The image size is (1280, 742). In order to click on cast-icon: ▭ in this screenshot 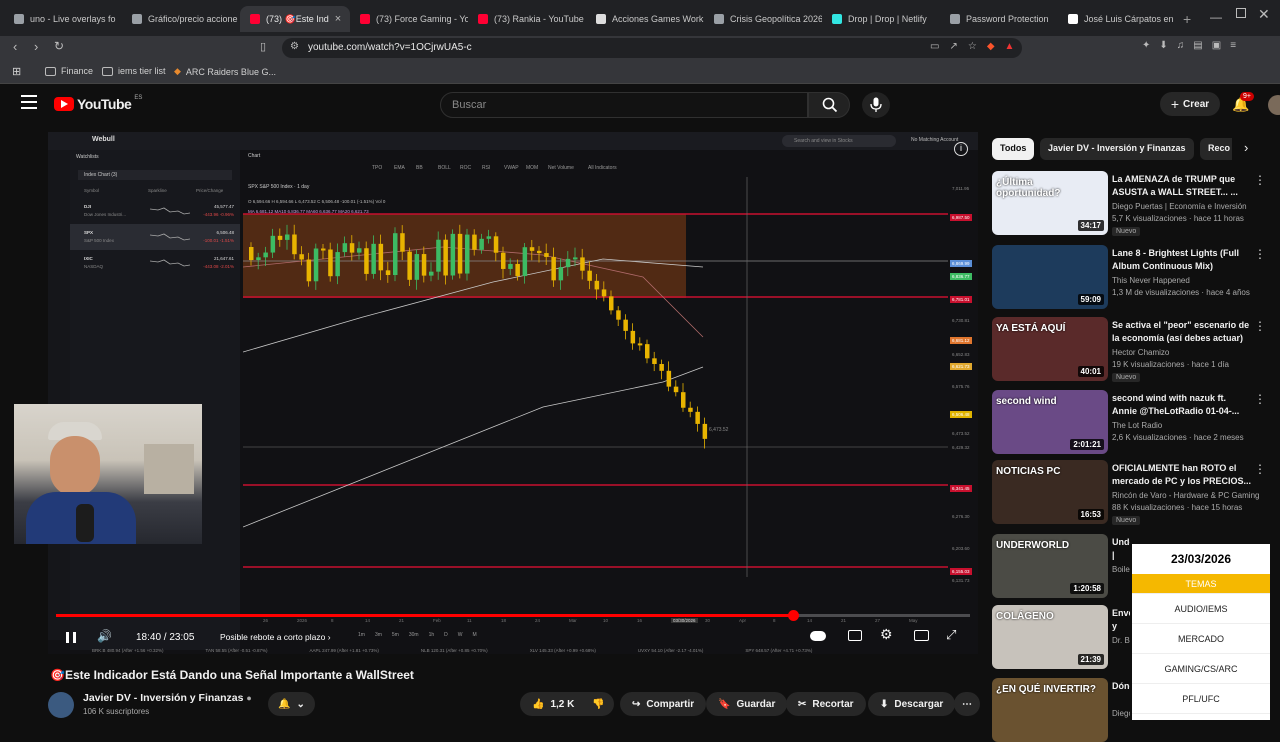, I will do `click(939, 46)`.